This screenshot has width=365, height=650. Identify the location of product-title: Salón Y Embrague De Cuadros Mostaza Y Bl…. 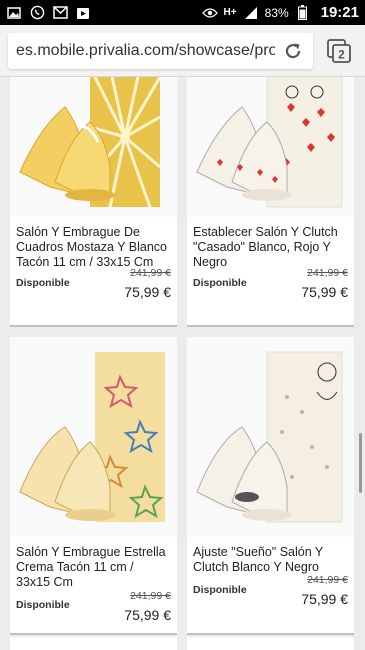
(93, 243).